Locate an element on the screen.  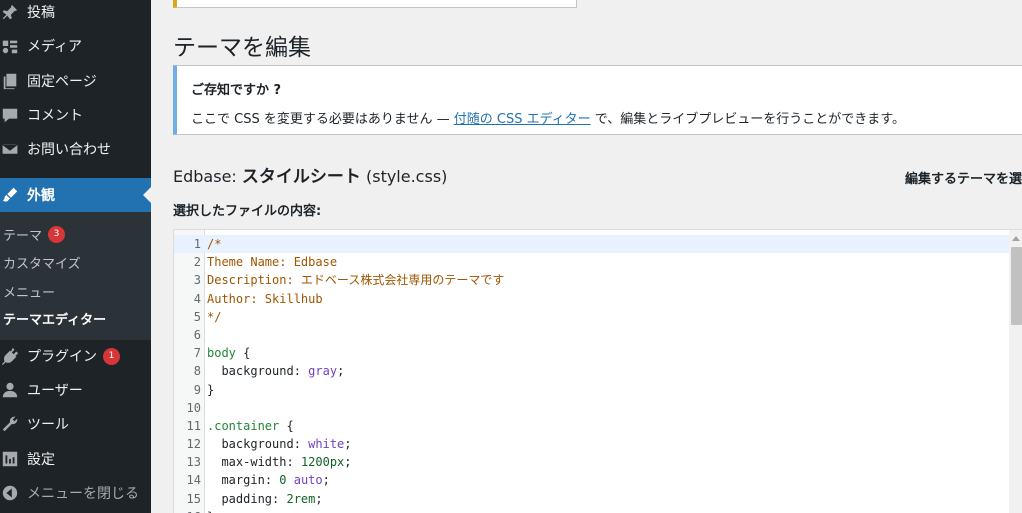
code-text: .container { is located at coordinates (250, 425).